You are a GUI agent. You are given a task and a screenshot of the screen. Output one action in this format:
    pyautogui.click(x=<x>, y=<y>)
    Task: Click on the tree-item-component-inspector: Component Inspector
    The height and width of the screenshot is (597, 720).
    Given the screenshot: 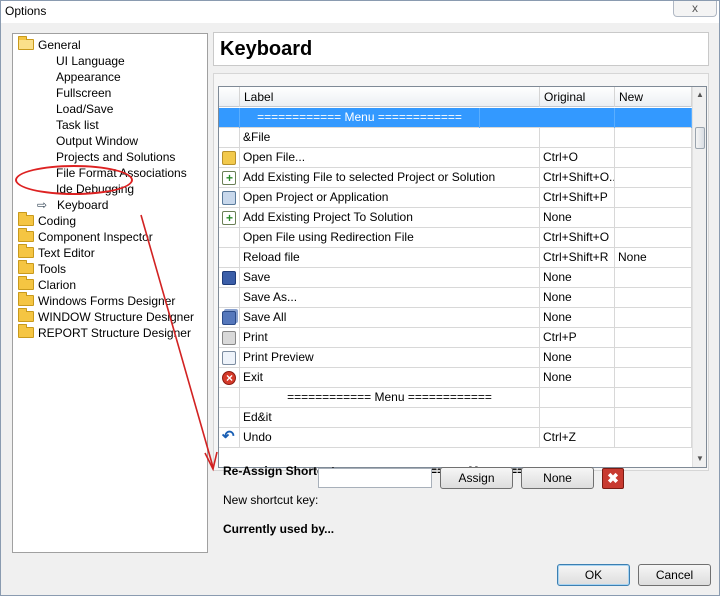 What is the action you would take?
    pyautogui.click(x=85, y=236)
    